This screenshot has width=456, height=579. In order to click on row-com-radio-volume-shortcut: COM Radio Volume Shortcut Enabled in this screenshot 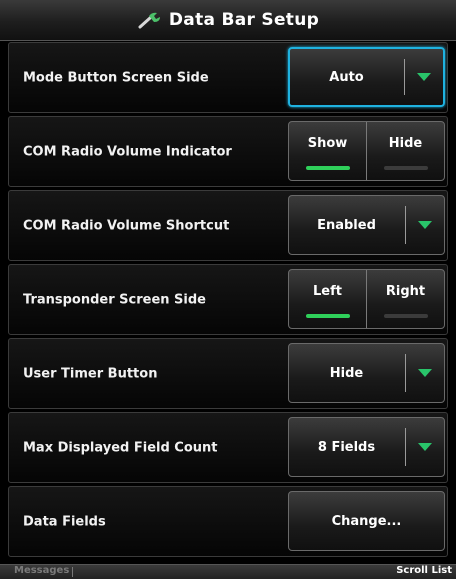, I will do `click(228, 225)`.